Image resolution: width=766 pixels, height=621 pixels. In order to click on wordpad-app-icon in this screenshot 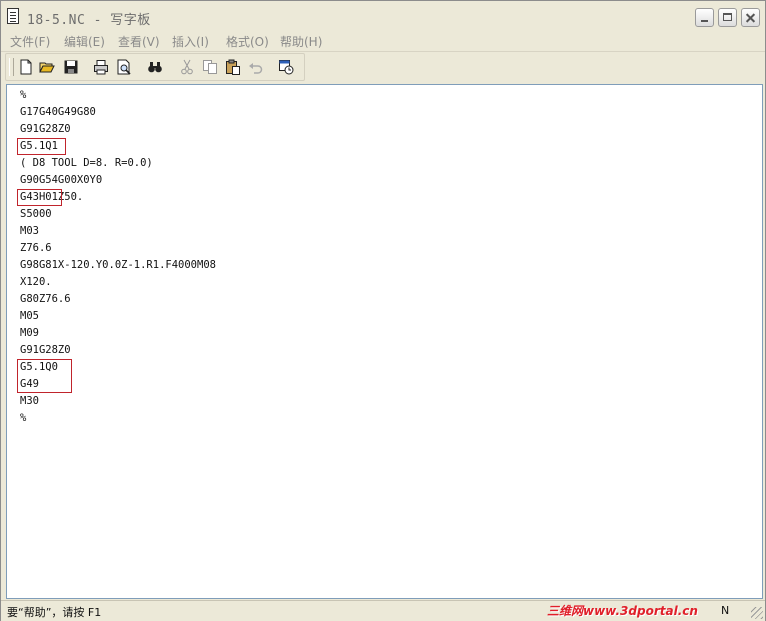, I will do `click(13, 16)`.